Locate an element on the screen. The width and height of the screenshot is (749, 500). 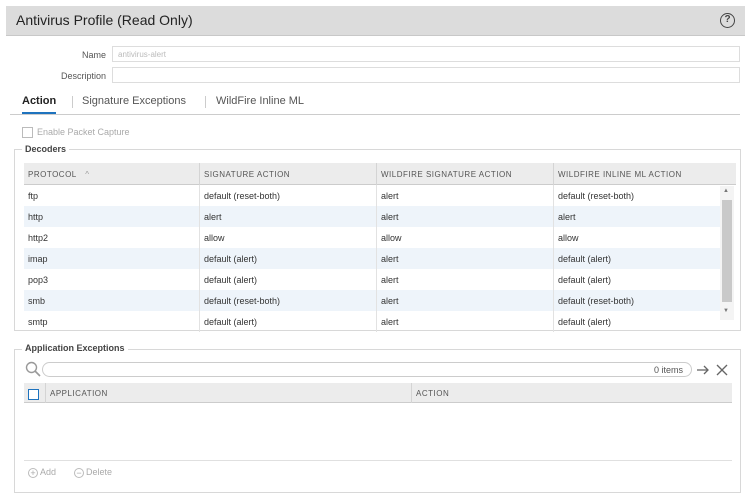
application-exceptions-table-header: APPLICATION ACTION is located at coordinates (378, 393).